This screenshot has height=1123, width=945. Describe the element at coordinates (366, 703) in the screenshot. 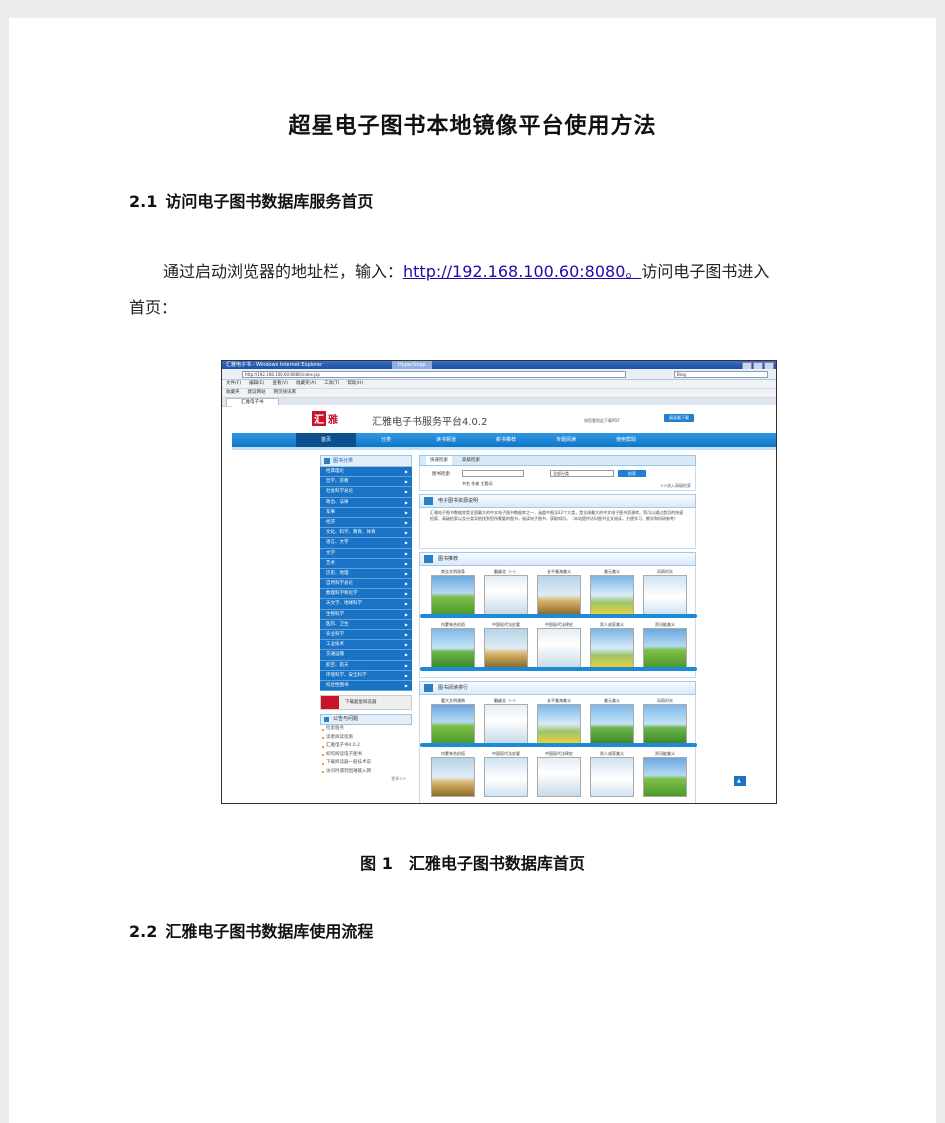

I see `reader-download-banner: 下载超星阅览器` at that location.